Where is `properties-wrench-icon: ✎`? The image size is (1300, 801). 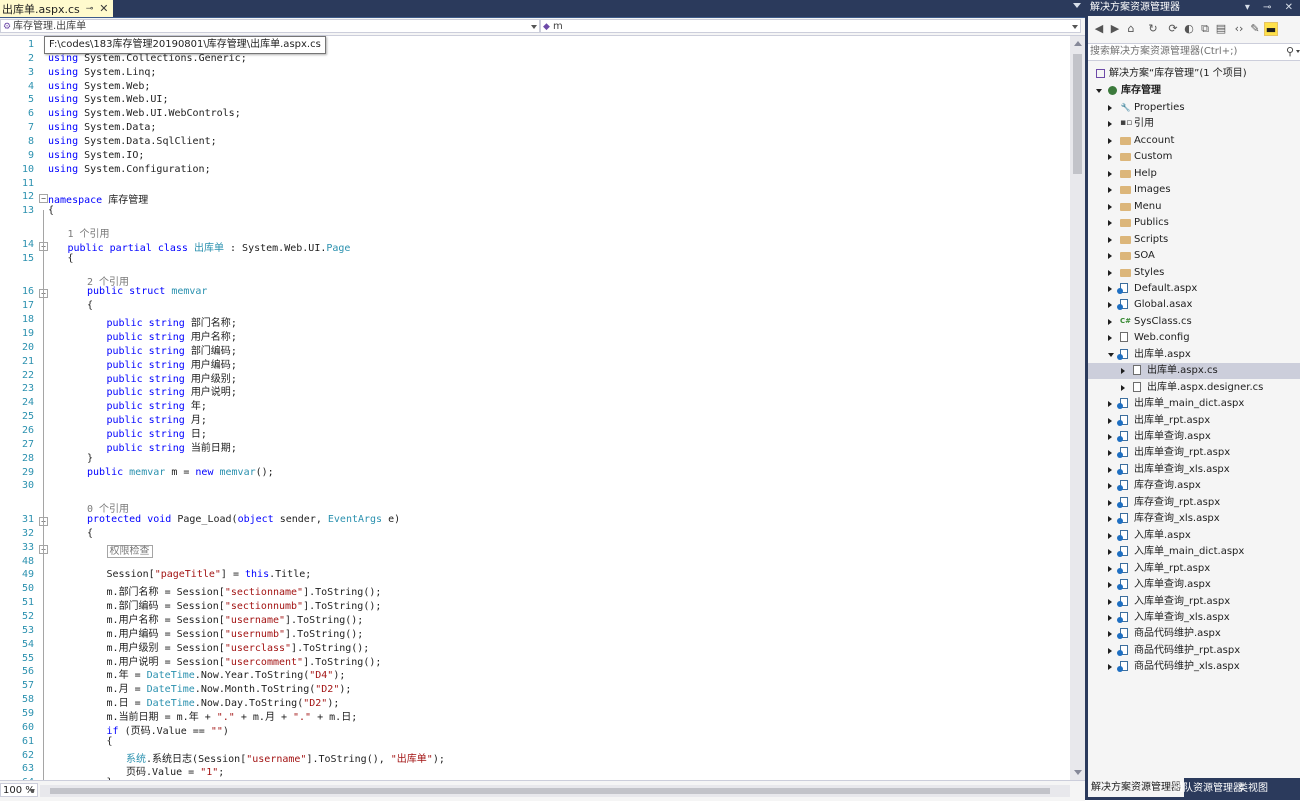 properties-wrench-icon: ✎ is located at coordinates (1255, 29).